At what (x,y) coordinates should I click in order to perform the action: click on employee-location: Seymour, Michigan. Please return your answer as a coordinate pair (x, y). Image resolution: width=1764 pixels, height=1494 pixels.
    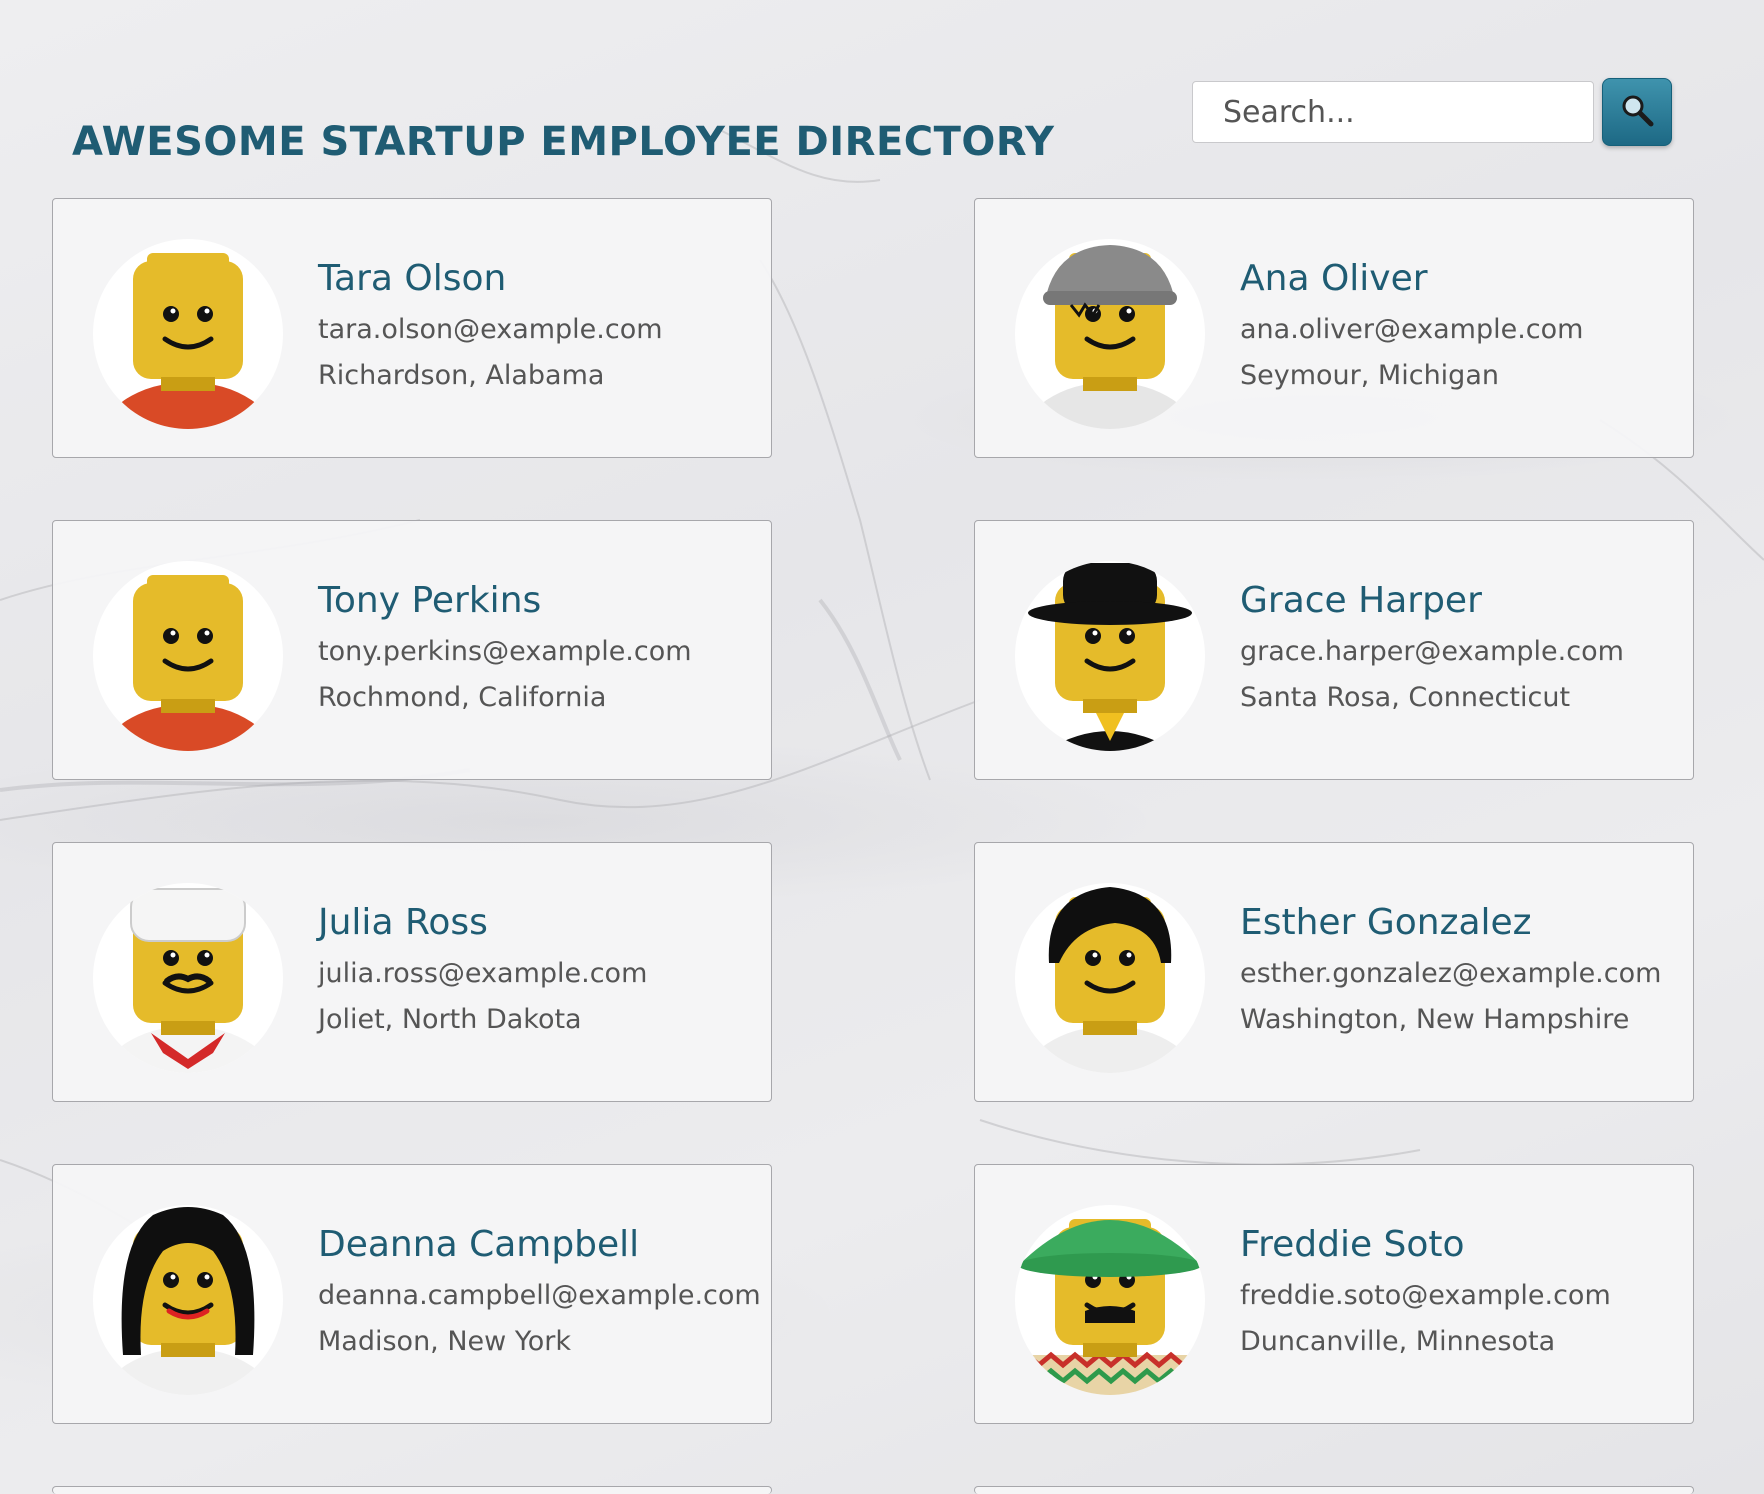
    Looking at the image, I should click on (1369, 375).